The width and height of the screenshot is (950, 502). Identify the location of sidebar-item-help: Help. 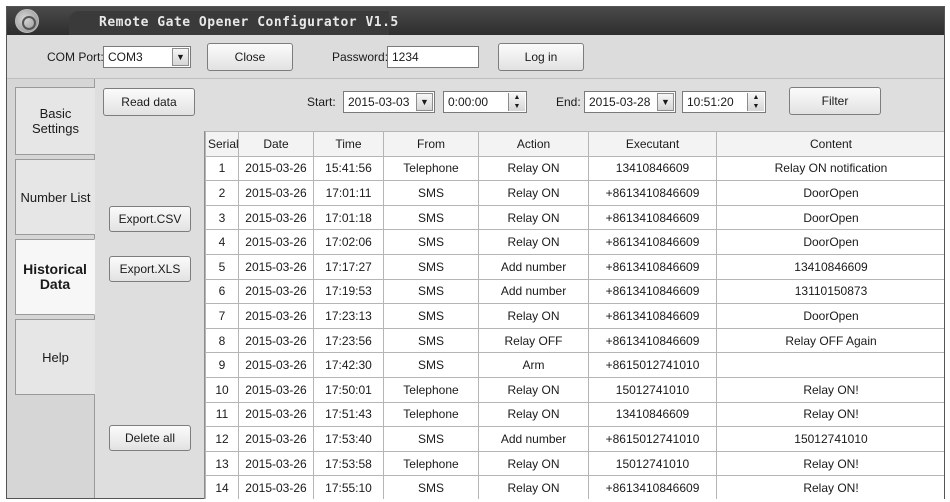
(55, 357).